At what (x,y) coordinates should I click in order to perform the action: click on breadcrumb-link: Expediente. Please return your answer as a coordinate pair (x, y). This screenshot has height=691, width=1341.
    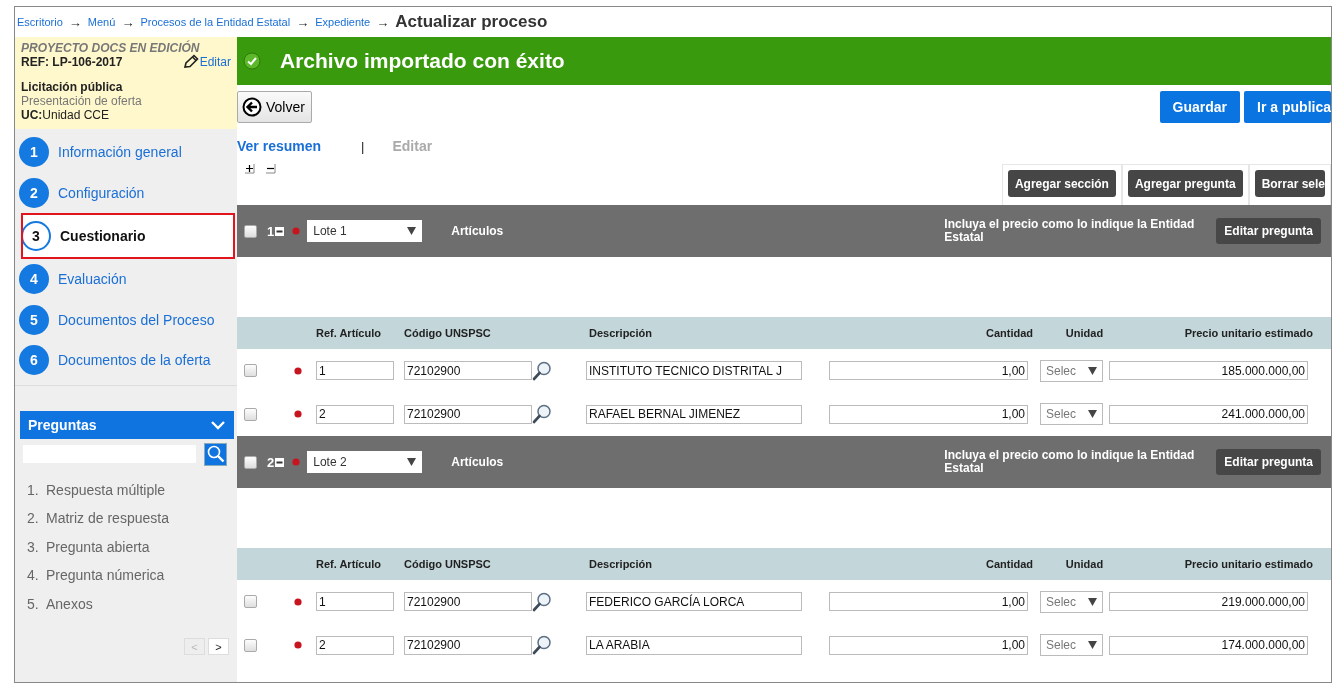
    Looking at the image, I should click on (343, 22).